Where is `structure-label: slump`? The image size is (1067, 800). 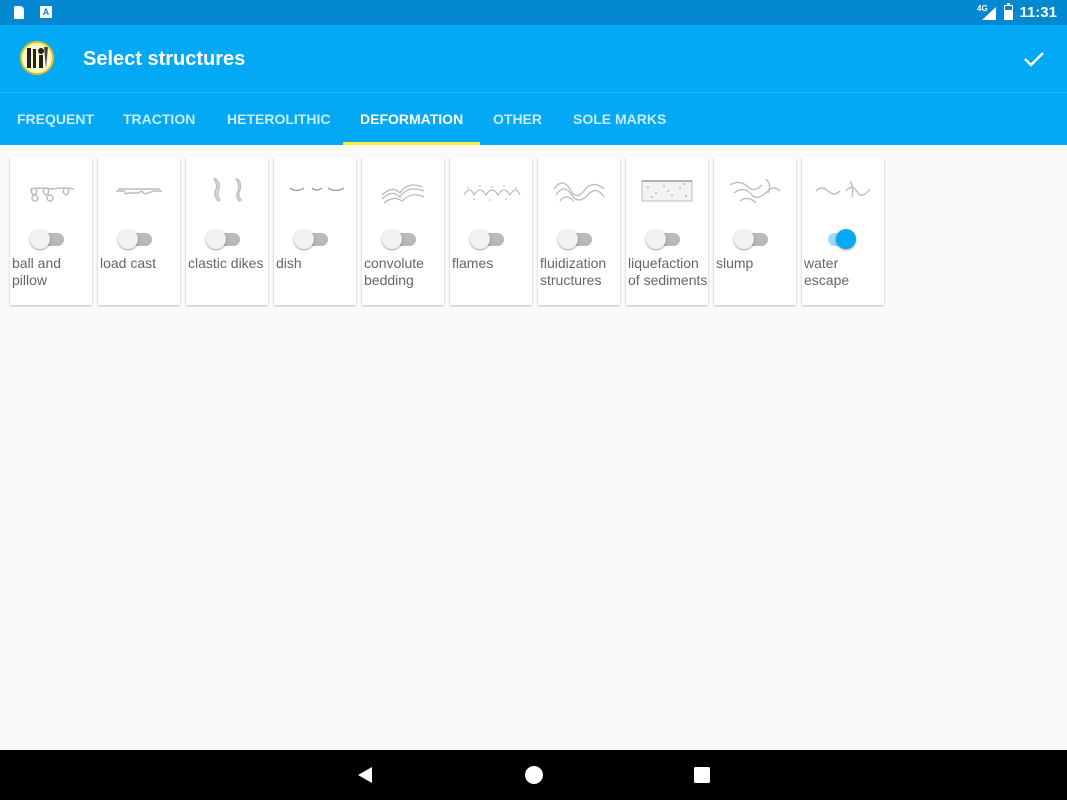
structure-label: slump is located at coordinates (735, 263).